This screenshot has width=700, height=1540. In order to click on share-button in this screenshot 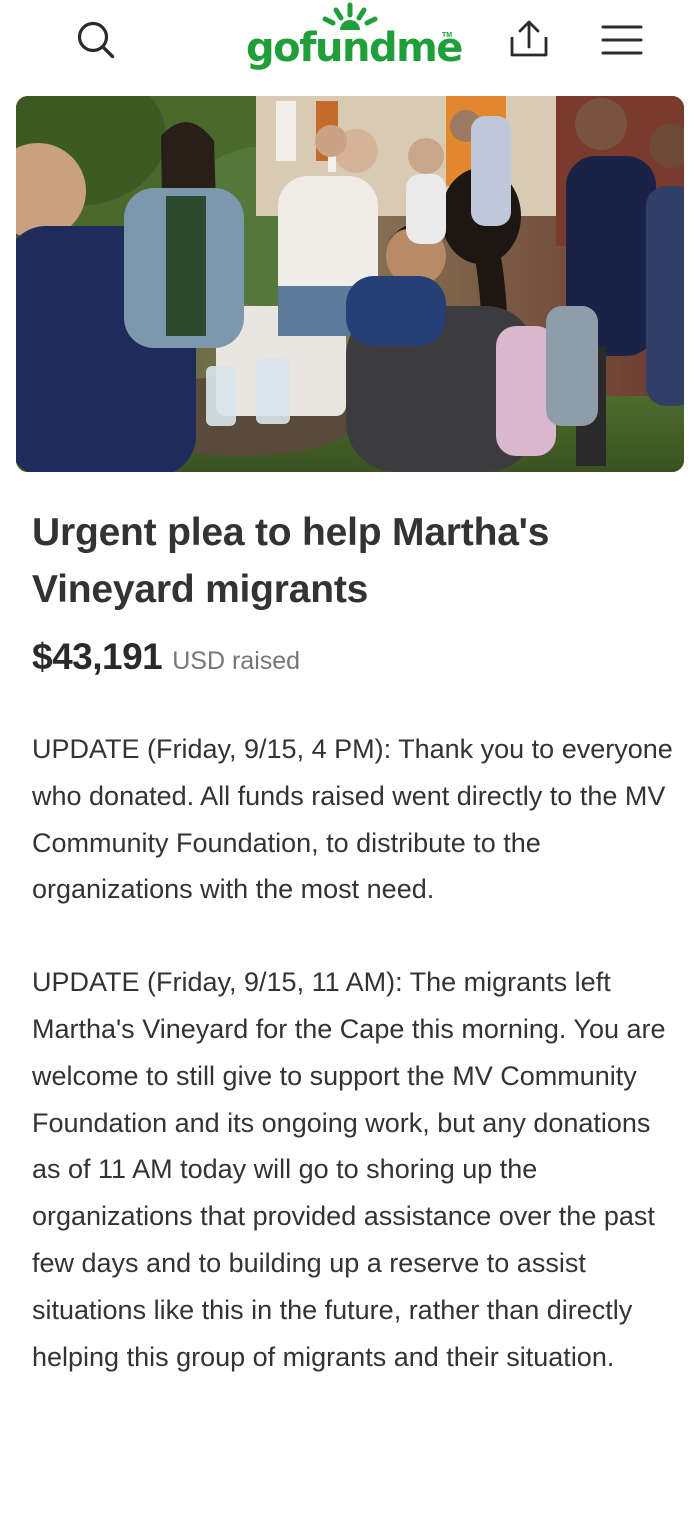, I will do `click(529, 39)`.